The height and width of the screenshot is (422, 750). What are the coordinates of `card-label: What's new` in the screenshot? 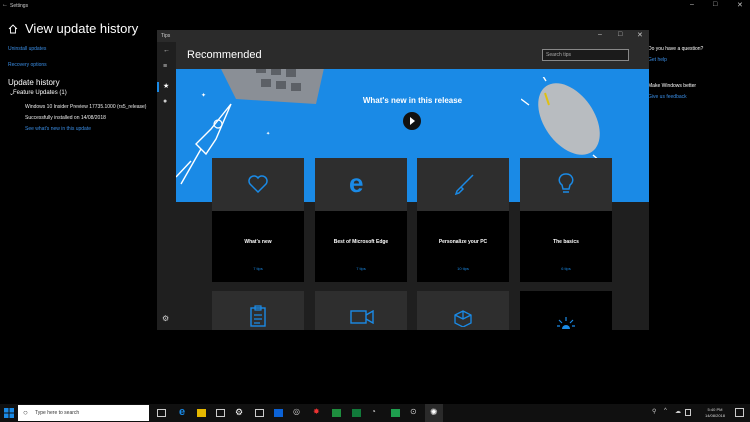 It's located at (258, 242).